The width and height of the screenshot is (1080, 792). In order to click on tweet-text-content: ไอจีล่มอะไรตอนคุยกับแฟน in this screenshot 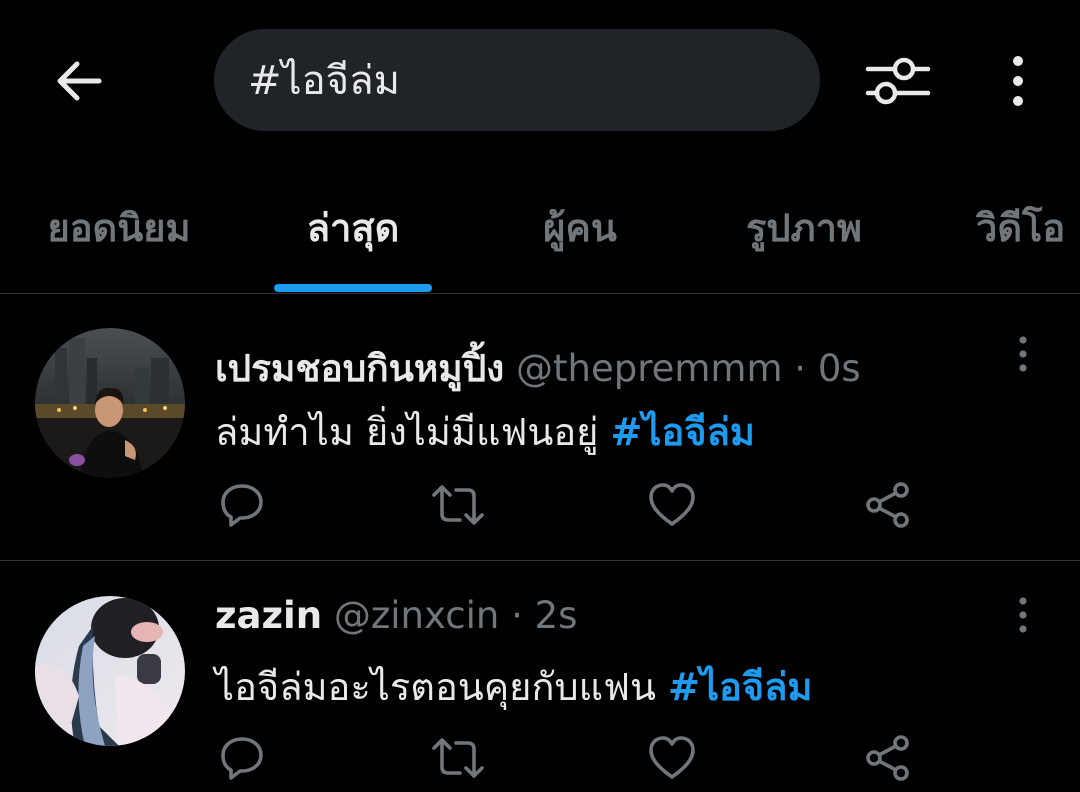, I will do `click(442, 687)`.